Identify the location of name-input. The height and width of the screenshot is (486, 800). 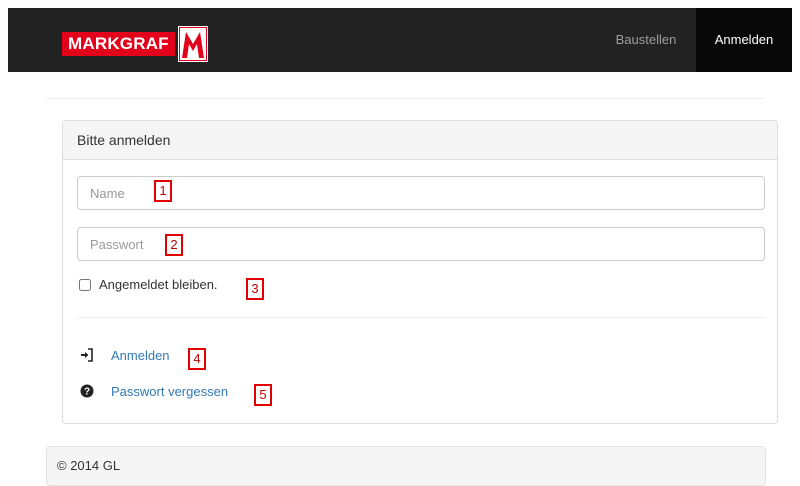
(421, 193).